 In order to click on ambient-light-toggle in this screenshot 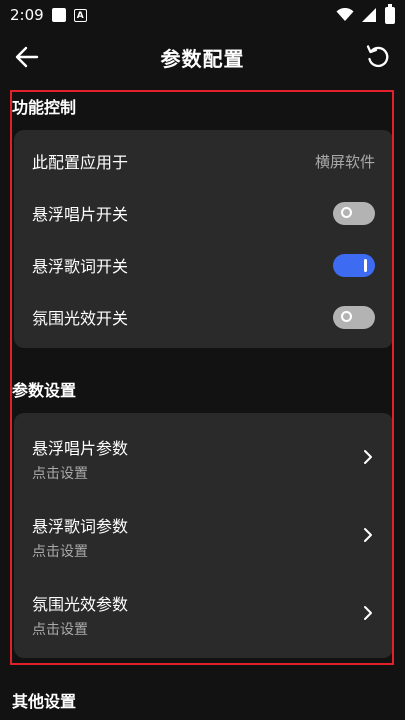, I will do `click(354, 317)`.